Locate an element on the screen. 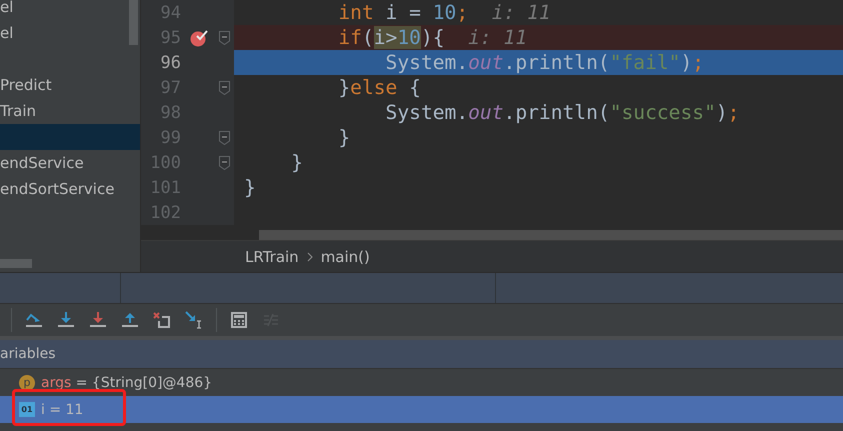  tree-item: endService is located at coordinates (70, 163).